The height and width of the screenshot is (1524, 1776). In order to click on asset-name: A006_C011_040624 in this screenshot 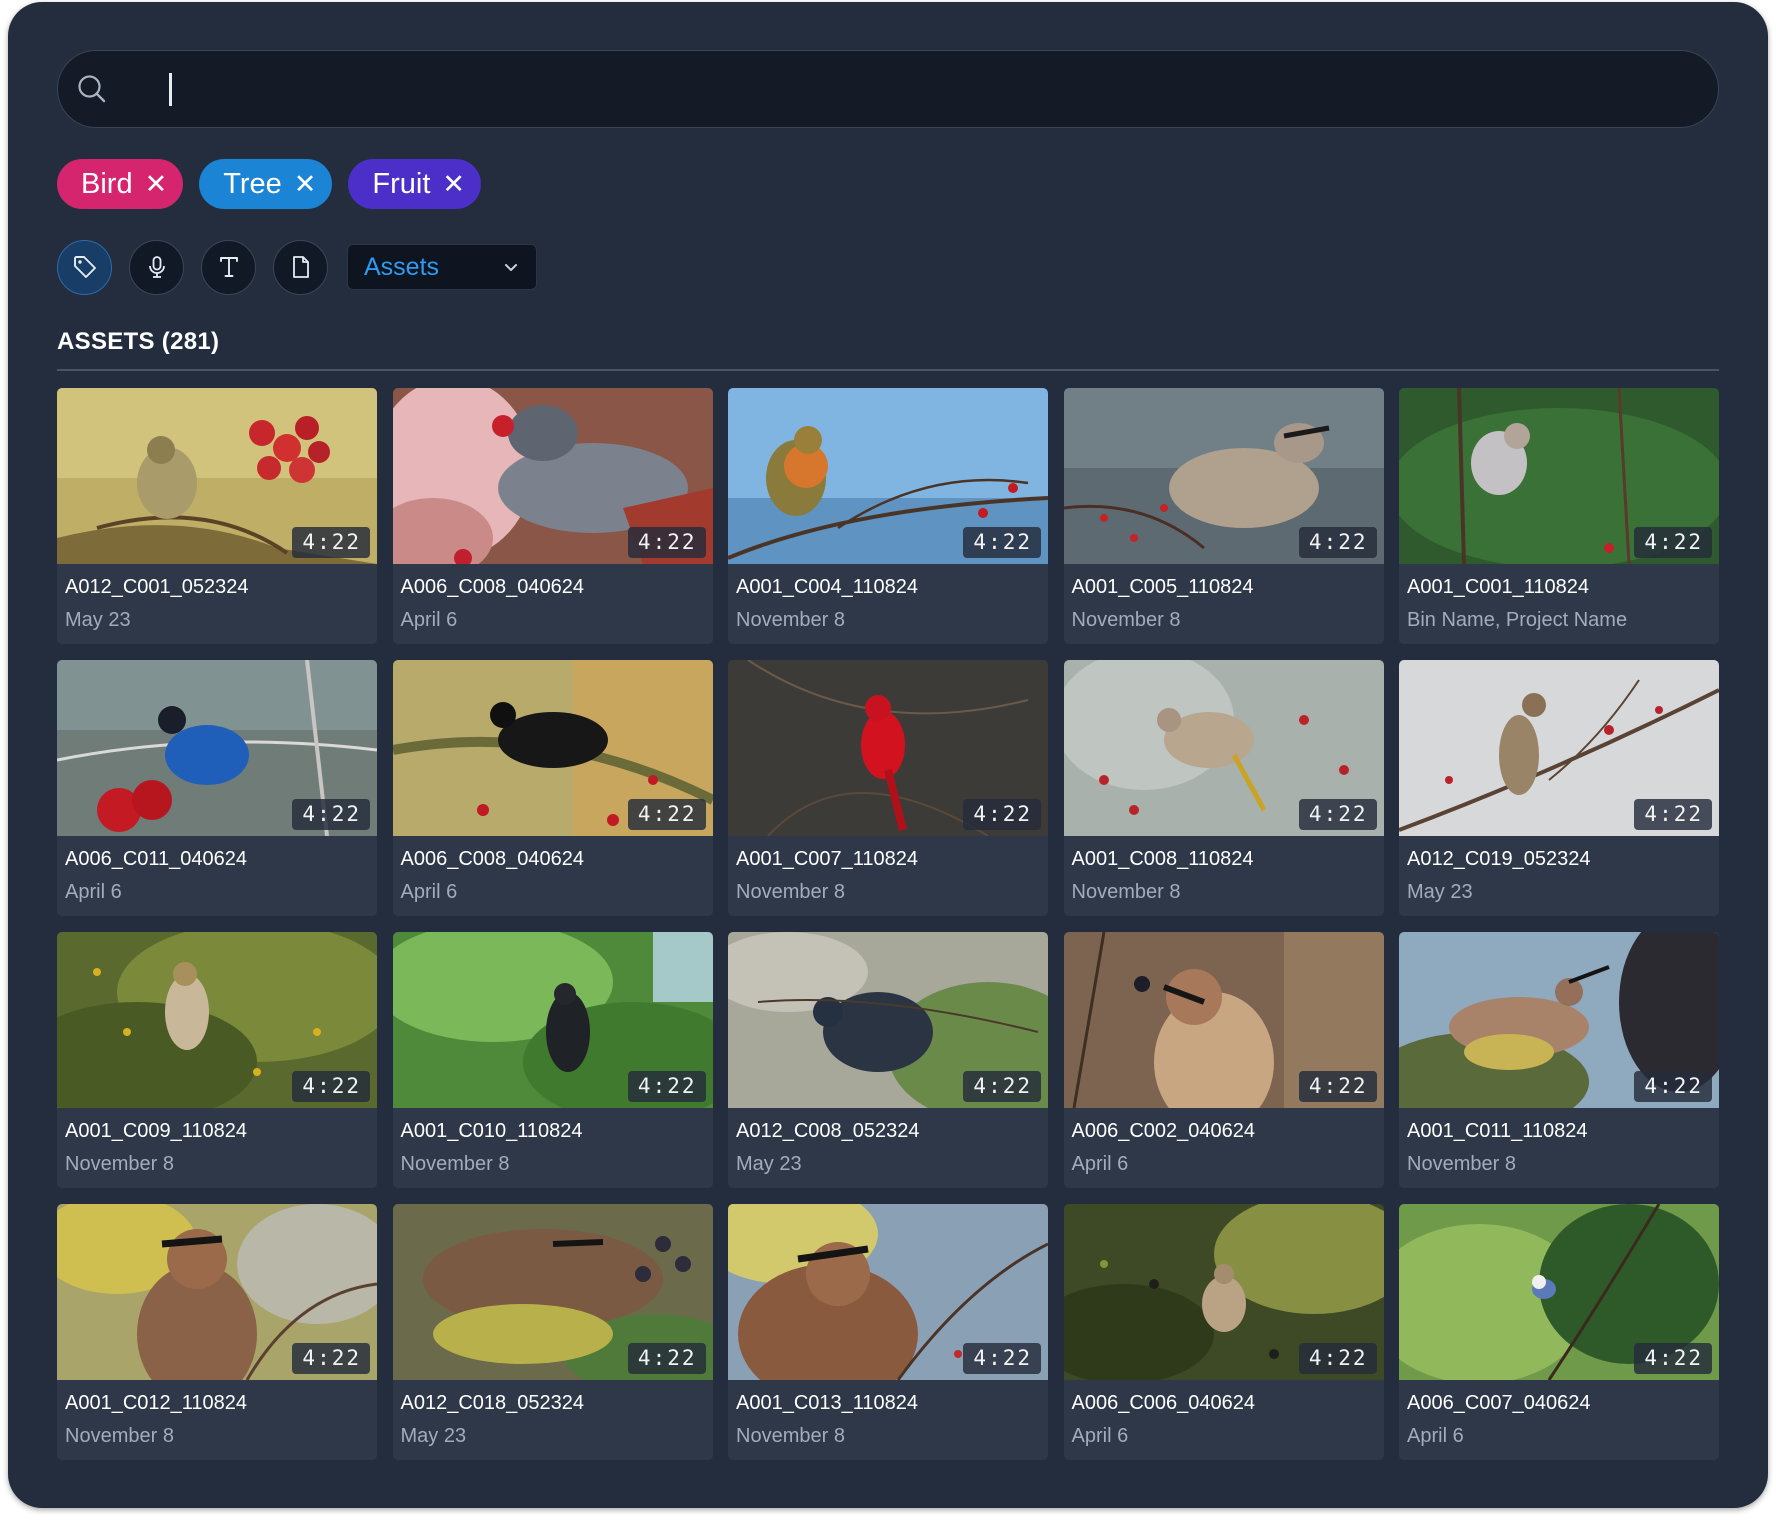, I will do `click(156, 859)`.